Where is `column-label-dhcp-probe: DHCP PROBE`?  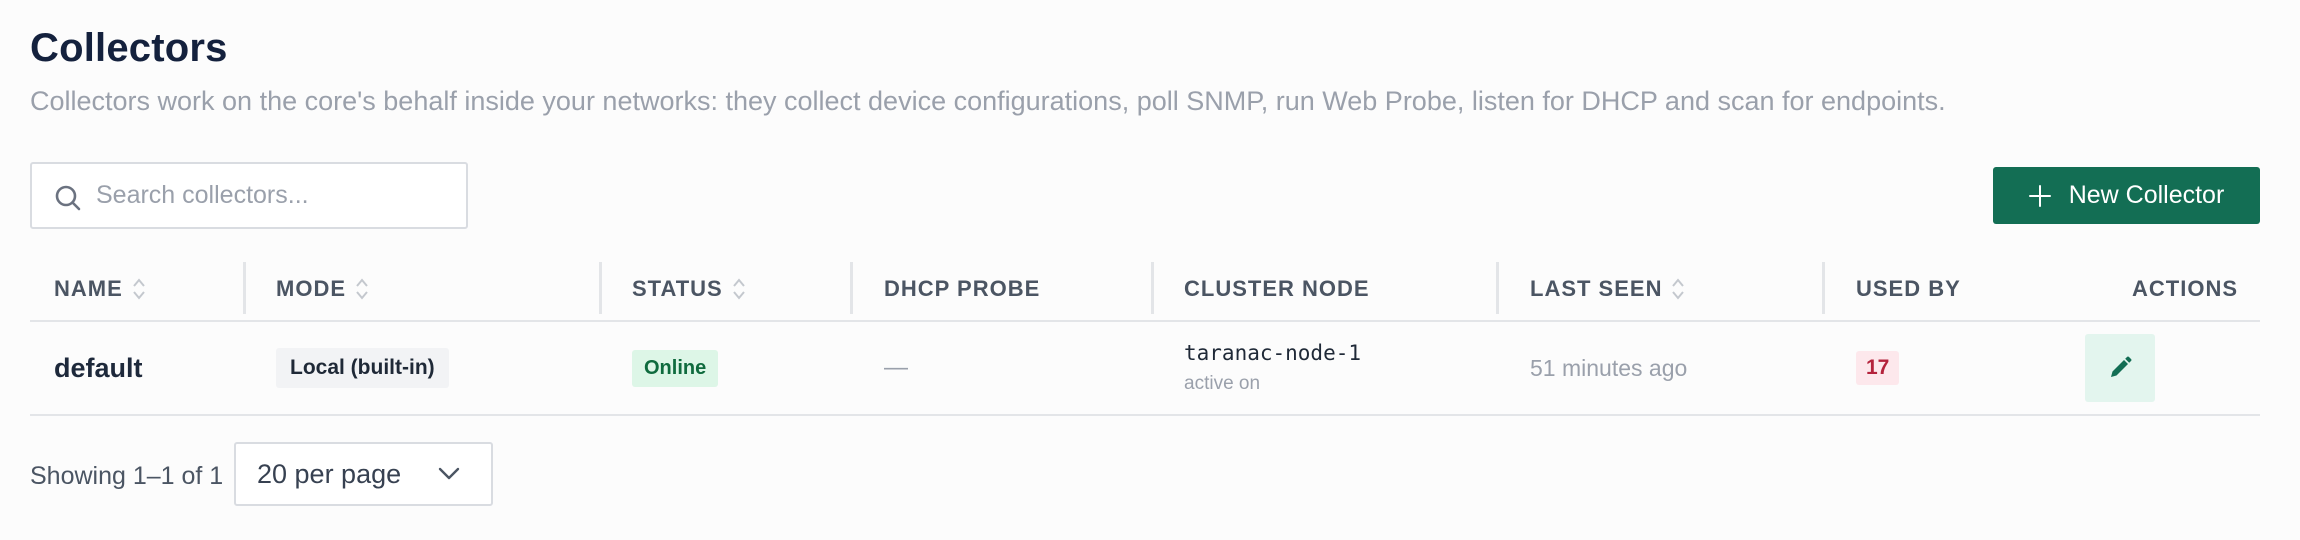
column-label-dhcp-probe: DHCP PROBE is located at coordinates (962, 288).